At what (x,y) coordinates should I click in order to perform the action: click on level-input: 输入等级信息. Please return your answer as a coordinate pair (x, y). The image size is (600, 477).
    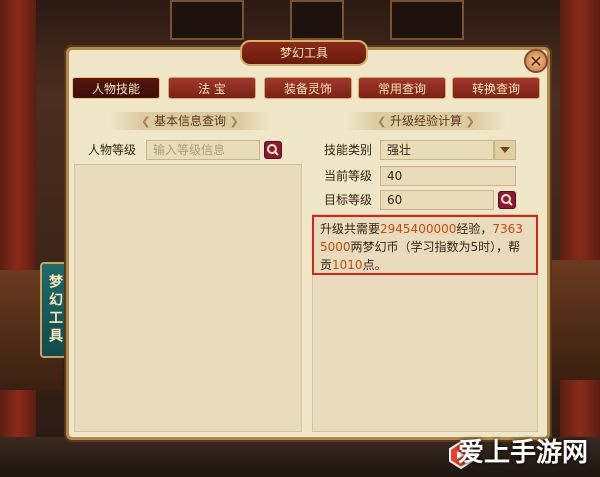
    Looking at the image, I should click on (203, 150).